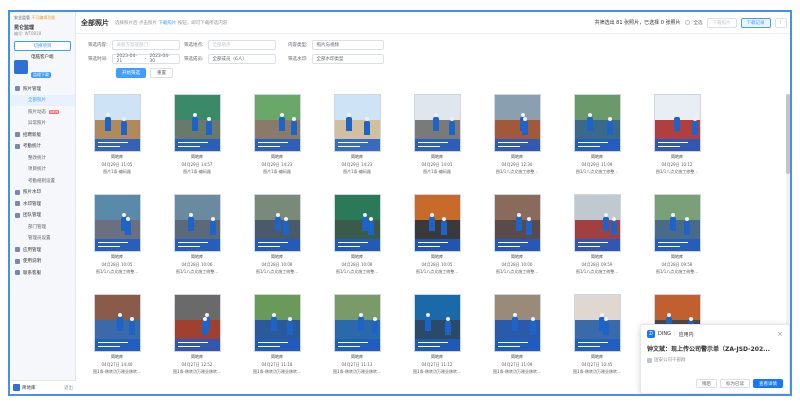 This screenshot has width=800, height=405. I want to click on sidebar-item-11: 团队管理, so click(42, 216).